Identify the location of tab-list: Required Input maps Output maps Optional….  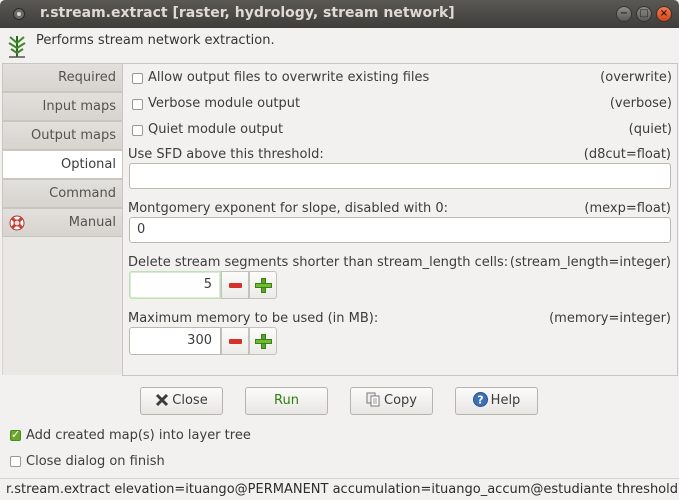
(62, 150).